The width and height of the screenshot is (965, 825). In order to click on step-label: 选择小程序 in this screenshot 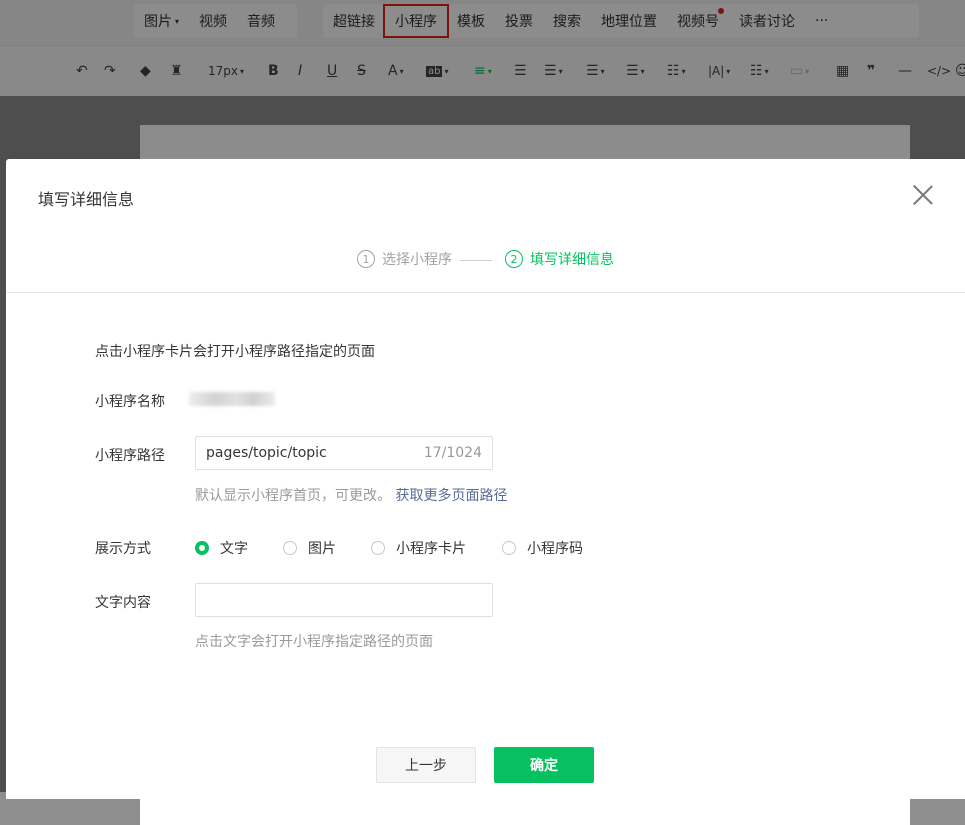, I will do `click(417, 260)`.